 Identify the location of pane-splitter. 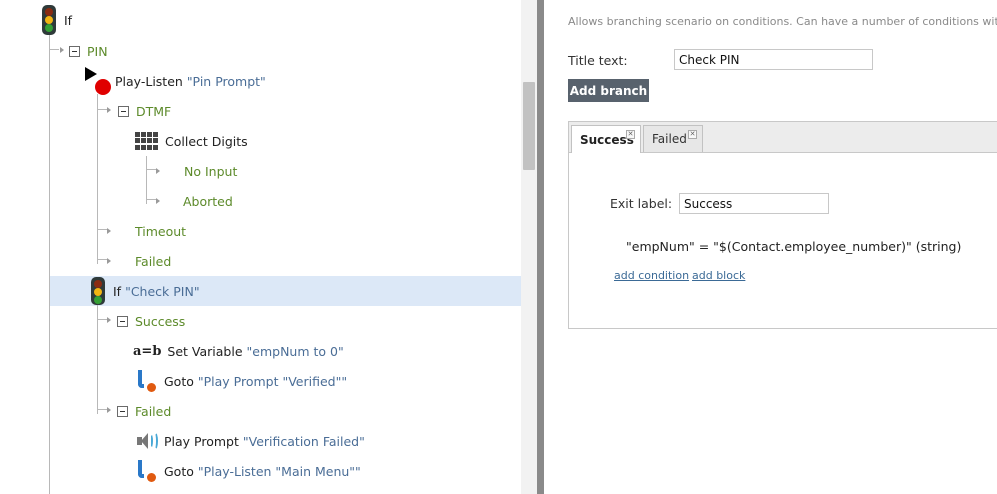
(540, 247).